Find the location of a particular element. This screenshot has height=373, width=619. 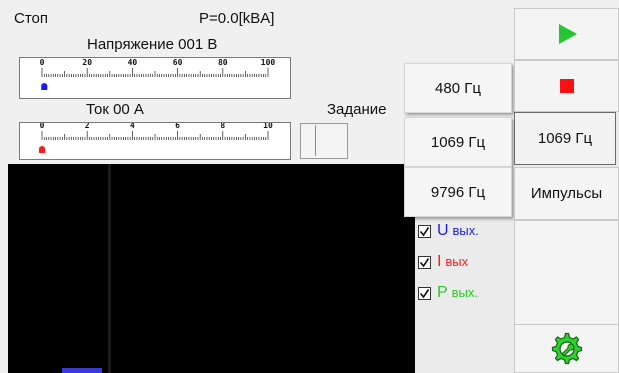

stop-button is located at coordinates (566, 86).